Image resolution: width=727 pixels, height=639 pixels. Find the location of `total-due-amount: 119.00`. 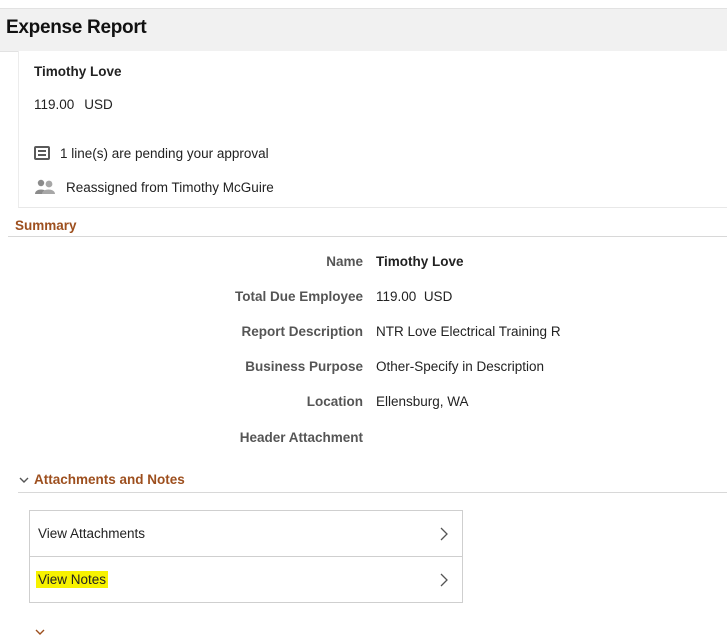

total-due-amount: 119.00 is located at coordinates (396, 296).